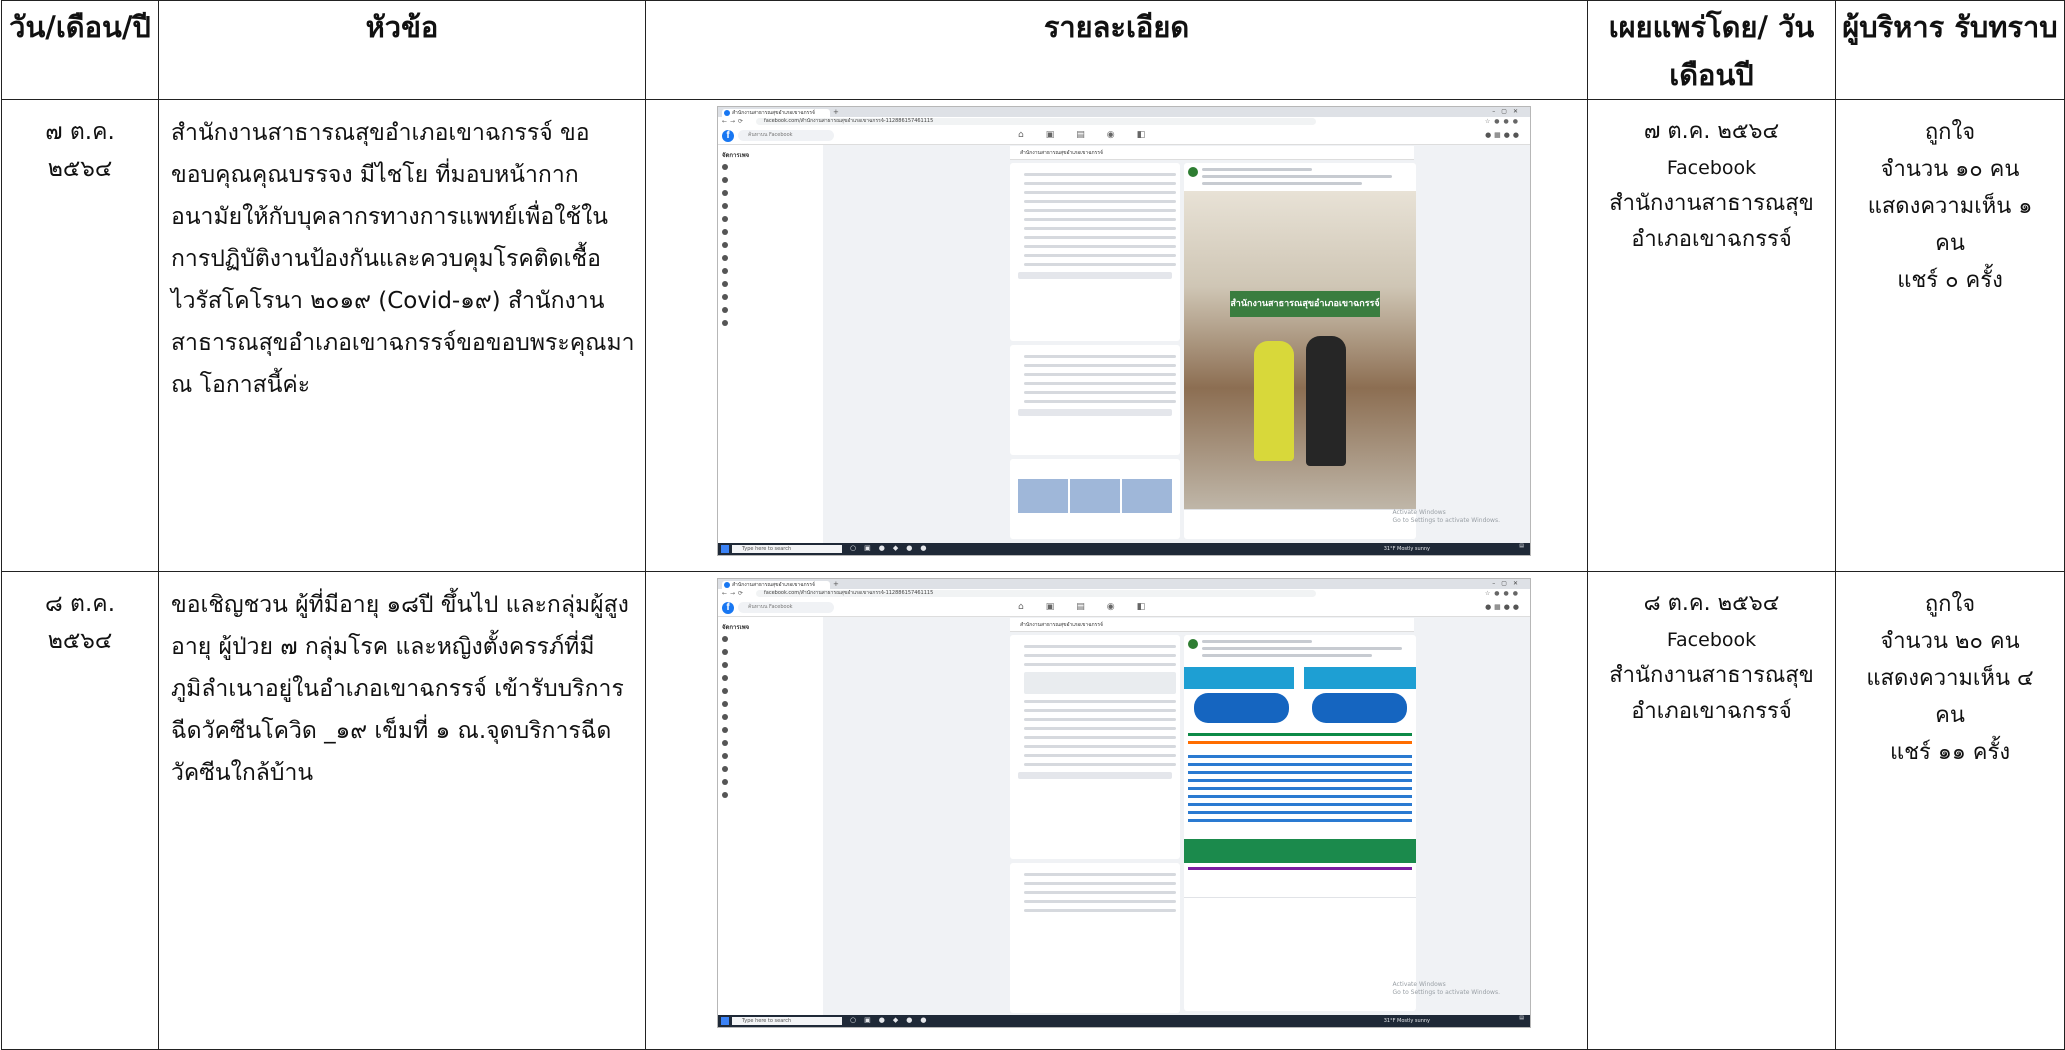  Describe the element at coordinates (80, 50) in the screenshot. I see `header-date: วัน/เดือน/ปี` at that location.